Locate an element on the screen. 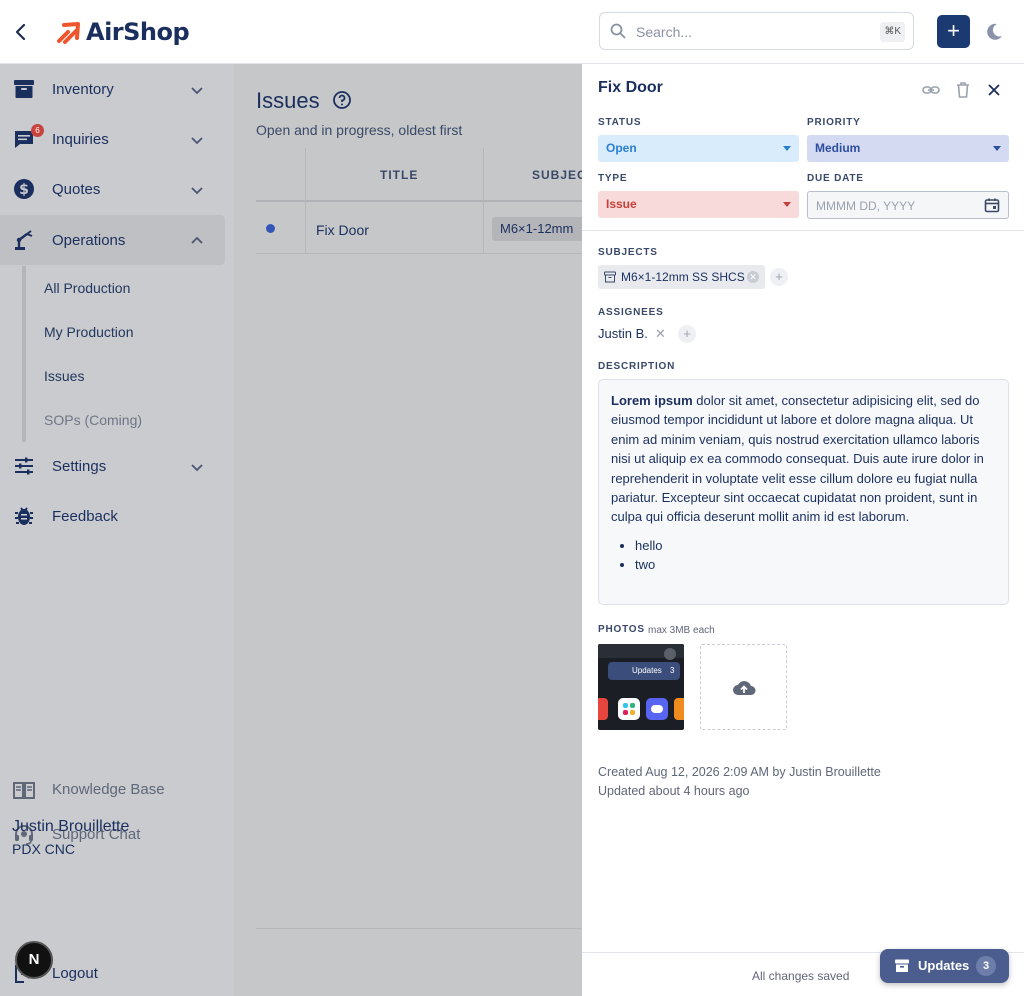  sidebar-item-settings: Settings is located at coordinates (112, 466).